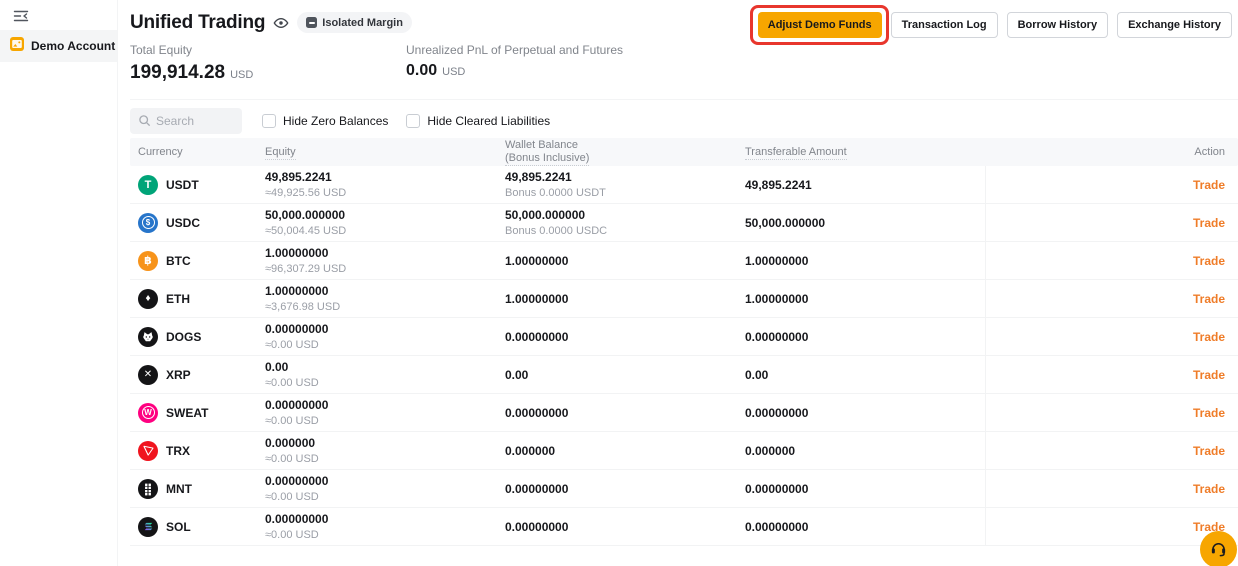 This screenshot has width=1238, height=566. I want to click on currency-symbol: XRP, so click(178, 374).